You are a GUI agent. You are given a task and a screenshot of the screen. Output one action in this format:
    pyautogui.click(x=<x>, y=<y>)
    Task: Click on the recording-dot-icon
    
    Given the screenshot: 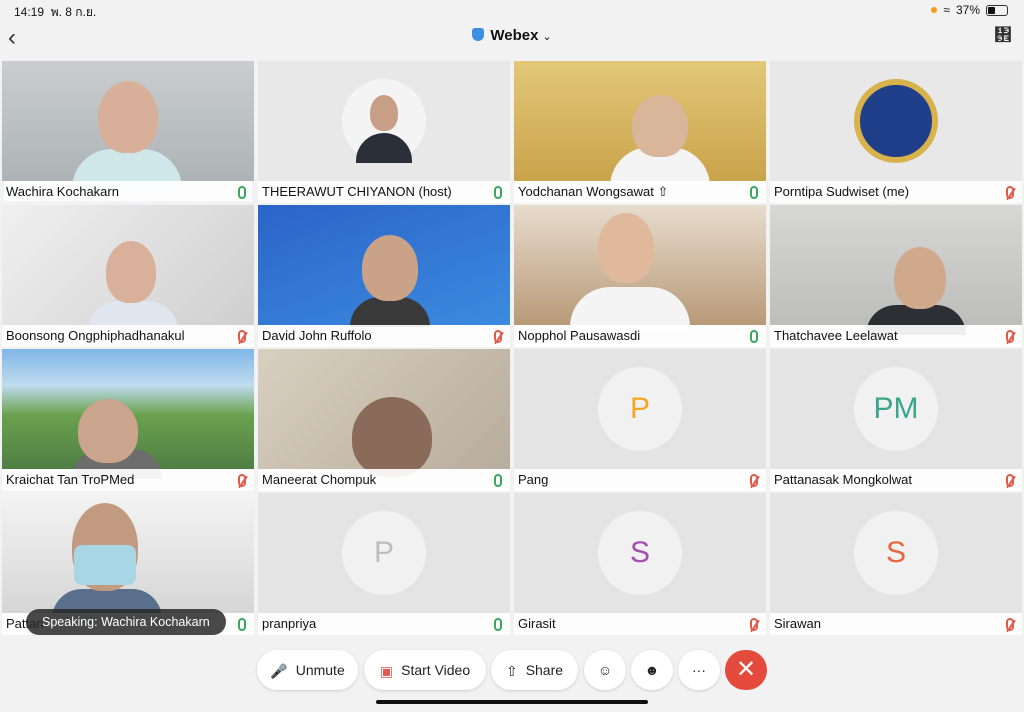 What is the action you would take?
    pyautogui.click(x=934, y=10)
    